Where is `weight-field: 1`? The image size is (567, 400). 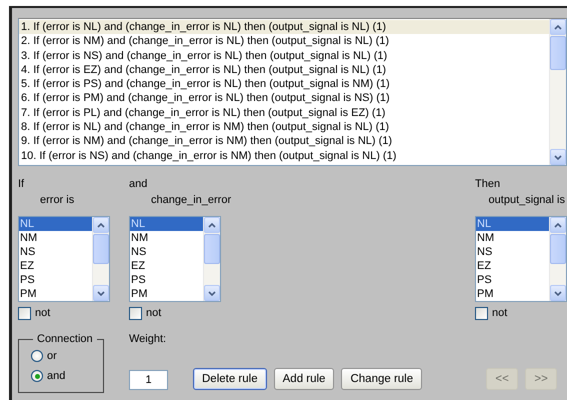 weight-field: 1 is located at coordinates (148, 380).